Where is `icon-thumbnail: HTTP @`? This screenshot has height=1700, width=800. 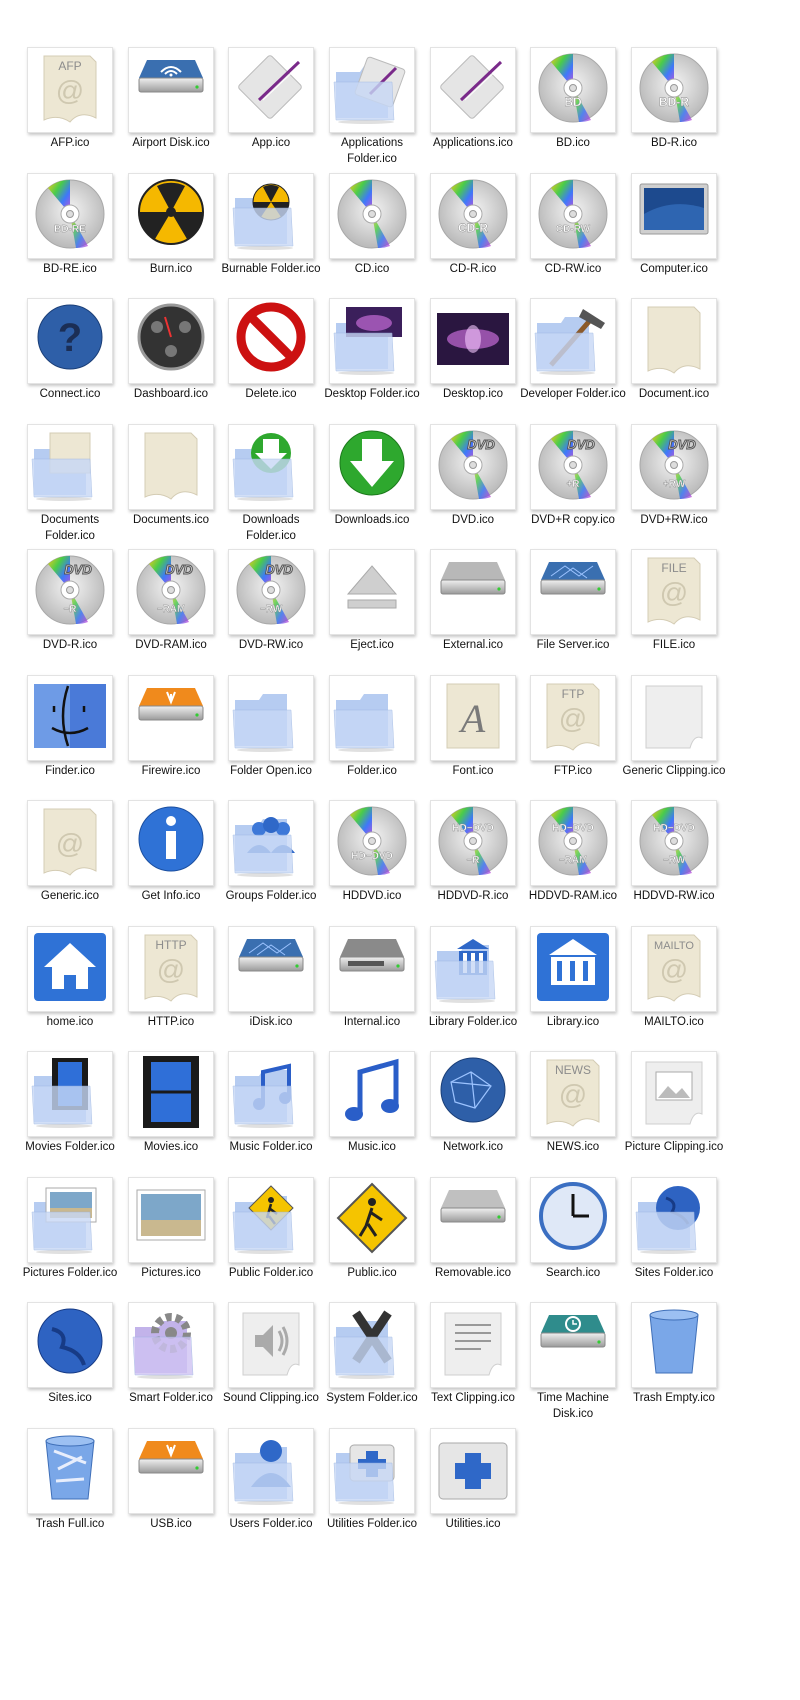 icon-thumbnail: HTTP @ is located at coordinates (171, 969).